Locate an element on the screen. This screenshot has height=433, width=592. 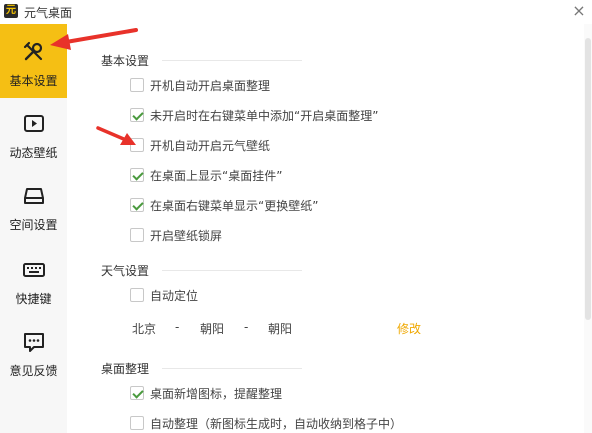
option-label: 自动定位 is located at coordinates (174, 295).